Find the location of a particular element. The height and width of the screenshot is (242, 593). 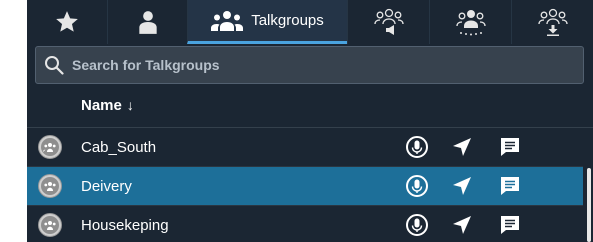

group-broadcast-icon is located at coordinates (388, 21).